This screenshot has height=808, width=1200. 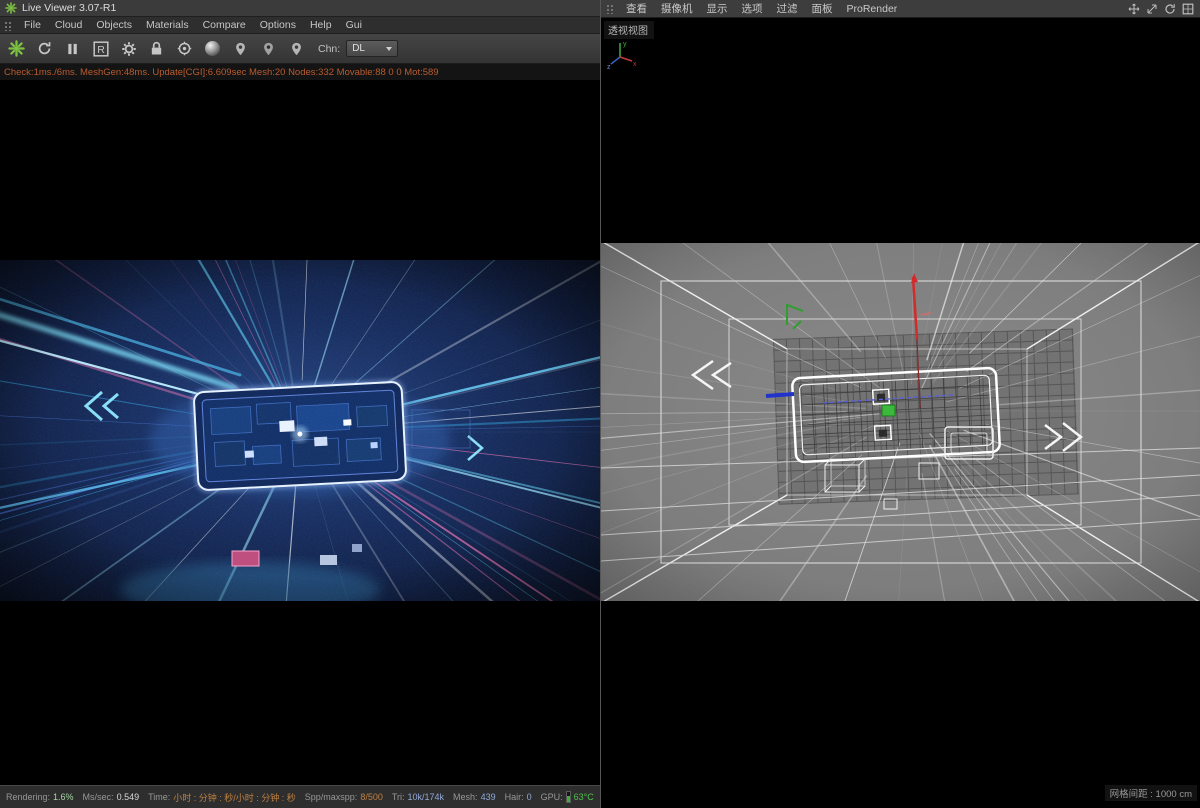 I want to click on lock-icon, so click(x=156, y=48).